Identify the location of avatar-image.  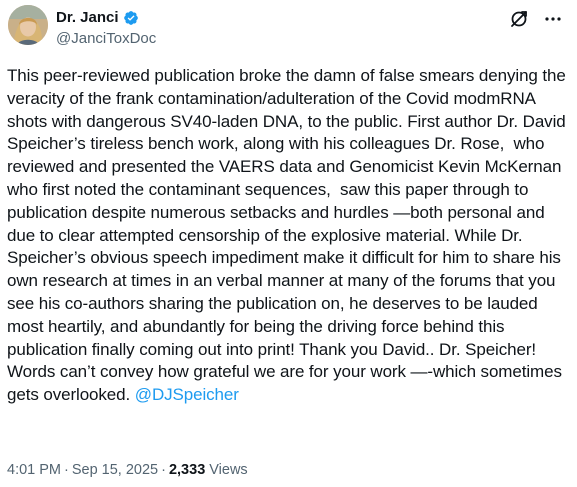
(28, 25).